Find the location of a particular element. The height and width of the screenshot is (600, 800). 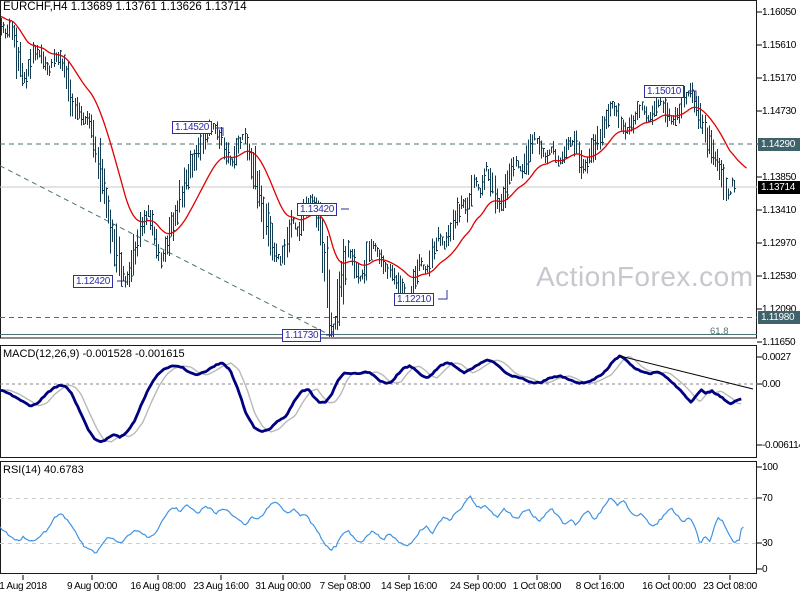

macd-main-line is located at coordinates (371, 399).